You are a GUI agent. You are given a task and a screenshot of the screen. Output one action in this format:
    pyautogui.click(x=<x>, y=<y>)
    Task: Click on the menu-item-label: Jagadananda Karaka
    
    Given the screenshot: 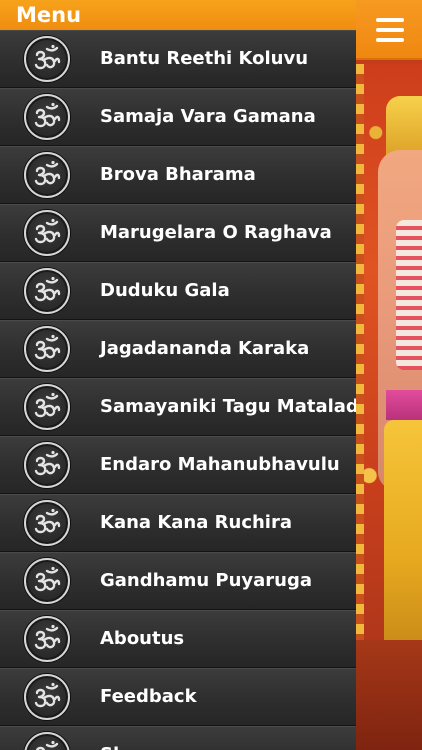 What is the action you would take?
    pyautogui.click(x=205, y=348)
    